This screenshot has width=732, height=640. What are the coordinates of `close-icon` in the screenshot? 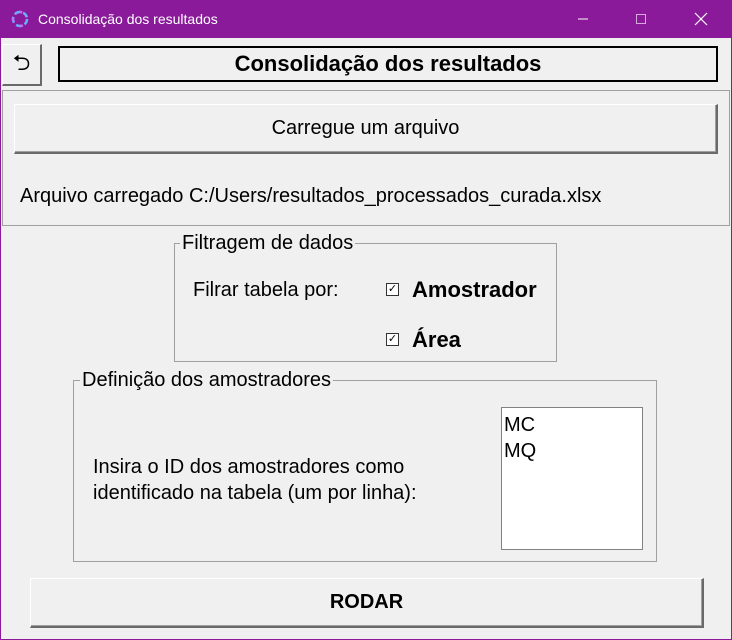 It's located at (701, 19).